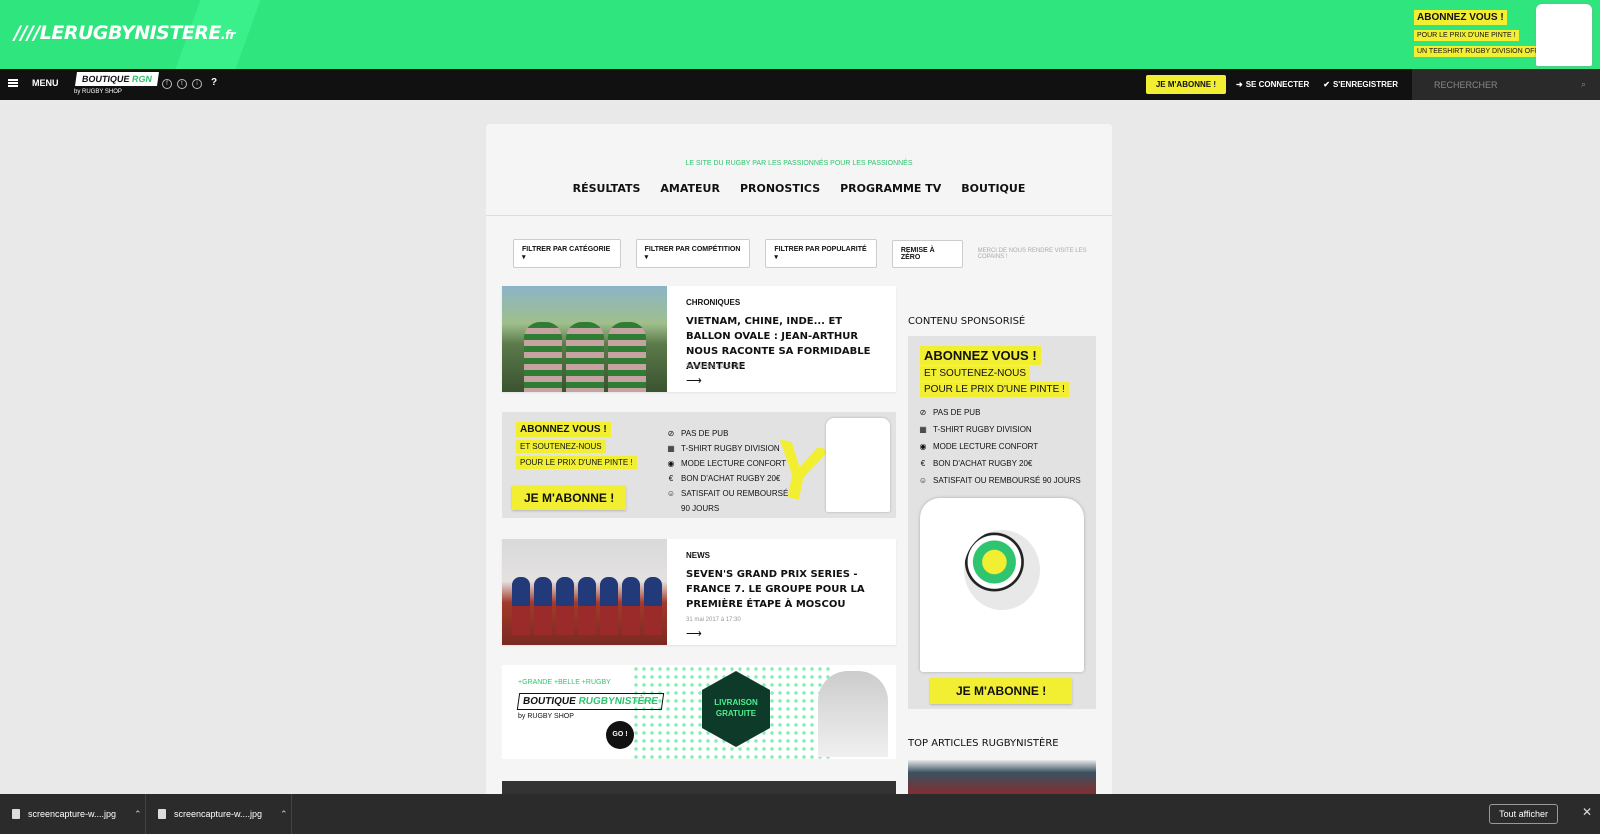 The width and height of the screenshot is (1600, 834). Describe the element at coordinates (983, 463) in the screenshot. I see `feature-text: BON D'ACHAT RUGBY 20€` at that location.